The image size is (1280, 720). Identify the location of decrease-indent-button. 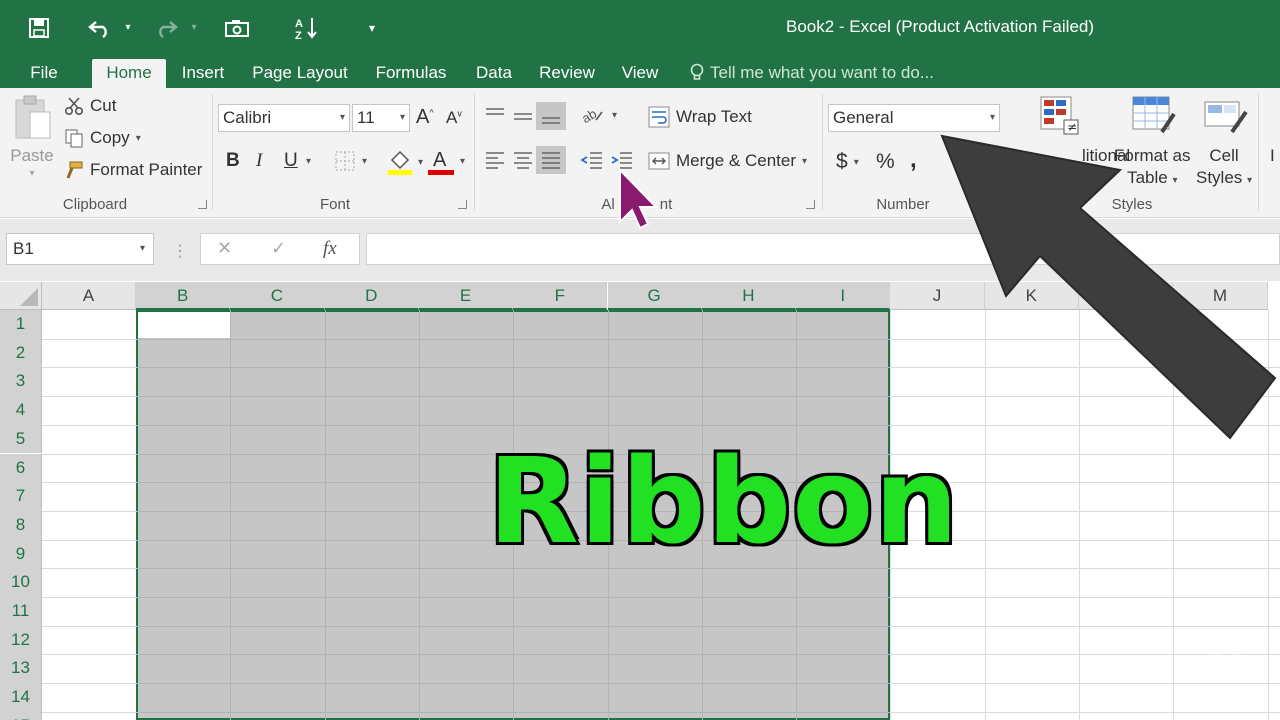
(592, 160).